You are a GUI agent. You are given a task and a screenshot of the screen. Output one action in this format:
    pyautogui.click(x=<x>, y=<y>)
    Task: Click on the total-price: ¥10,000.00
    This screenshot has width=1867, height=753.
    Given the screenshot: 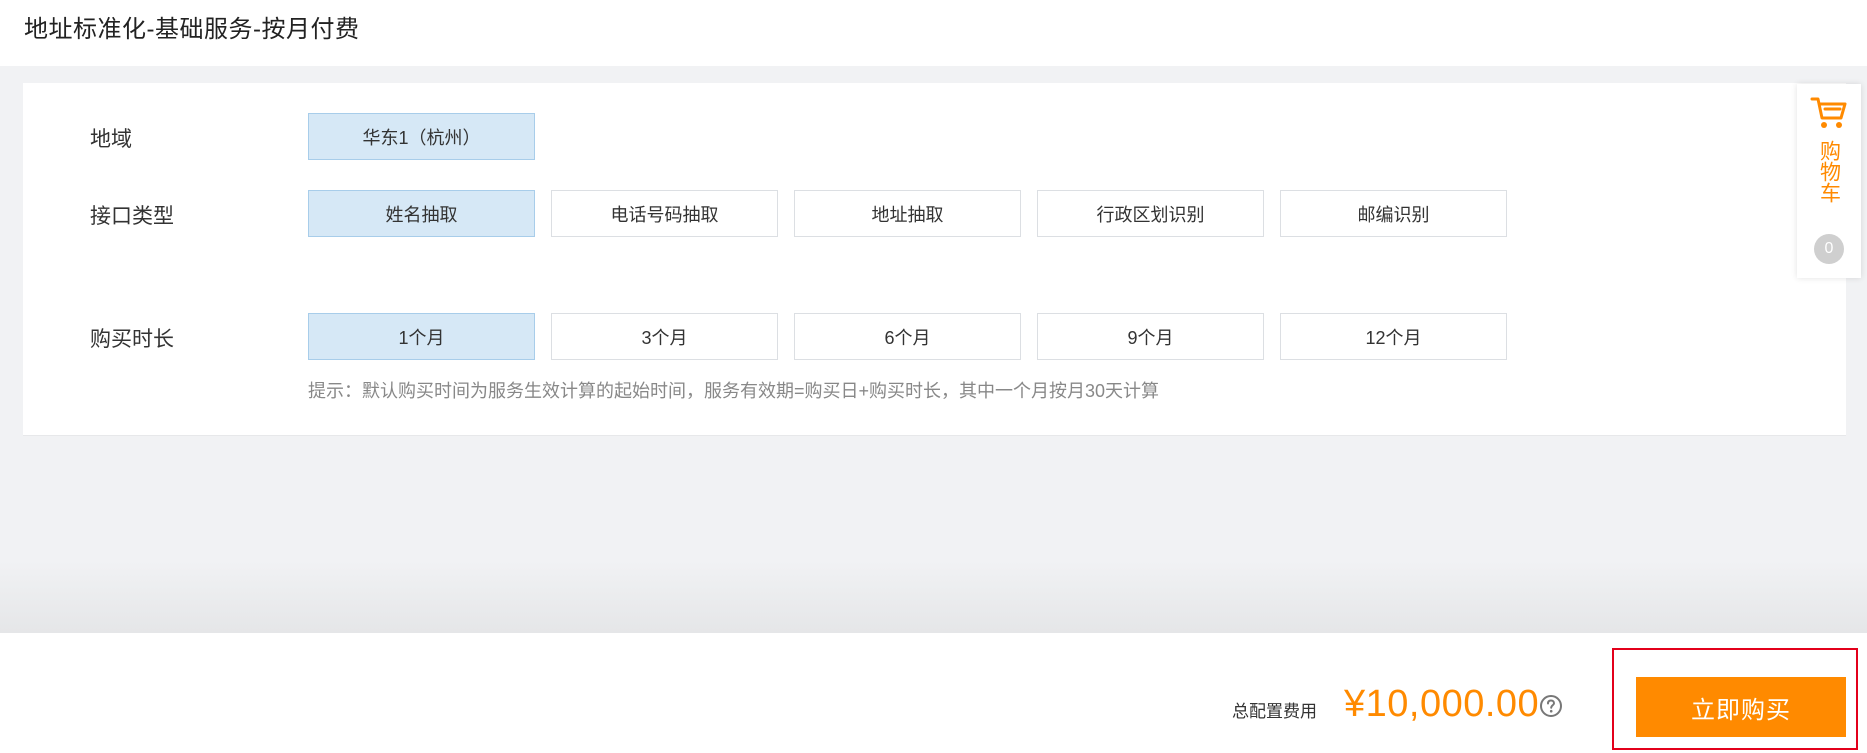 What is the action you would take?
    pyautogui.click(x=1442, y=704)
    